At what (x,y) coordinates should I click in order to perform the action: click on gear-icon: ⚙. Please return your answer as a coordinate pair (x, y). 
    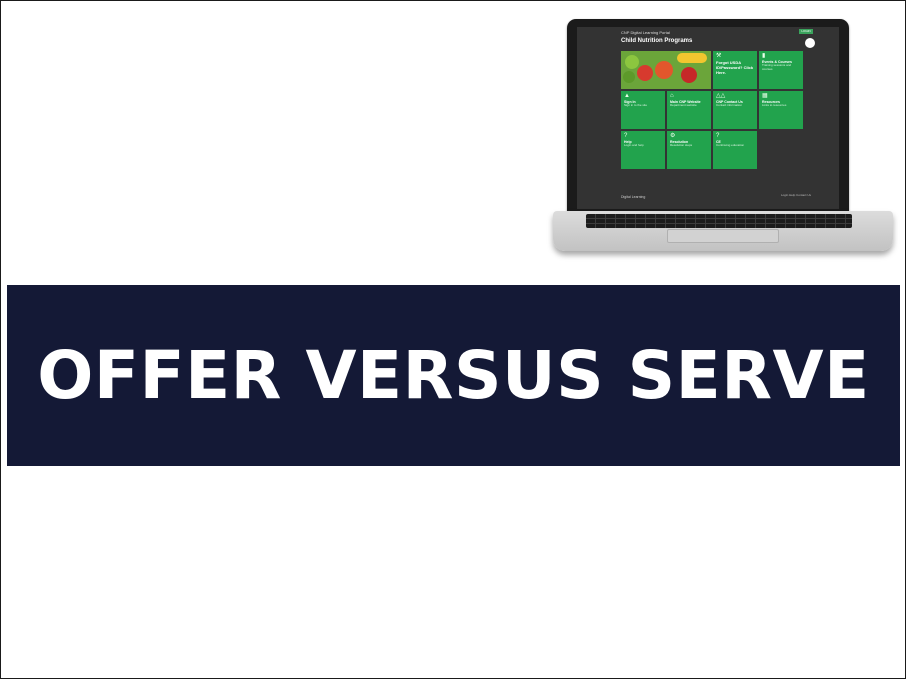
    Looking at the image, I should click on (673, 136).